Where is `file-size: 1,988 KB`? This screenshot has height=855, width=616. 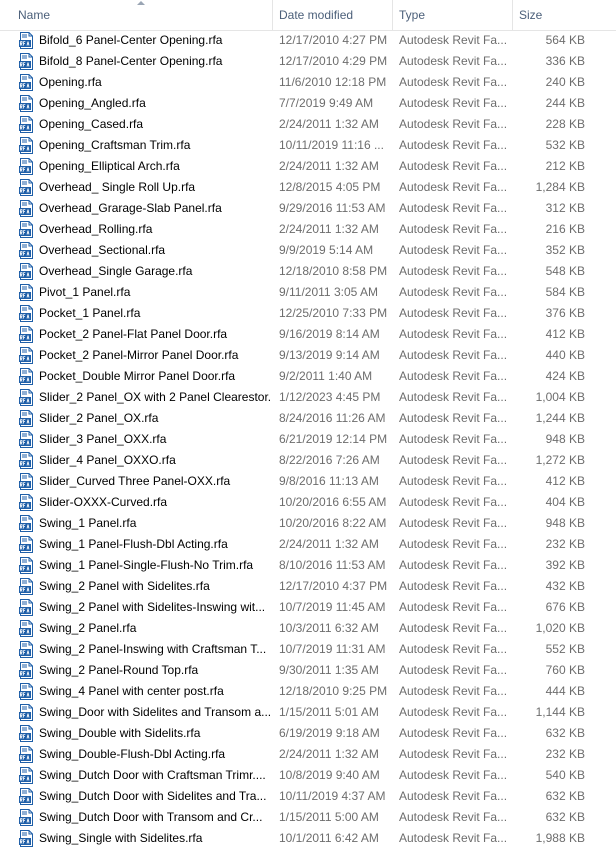 file-size: 1,988 KB is located at coordinates (560, 838).